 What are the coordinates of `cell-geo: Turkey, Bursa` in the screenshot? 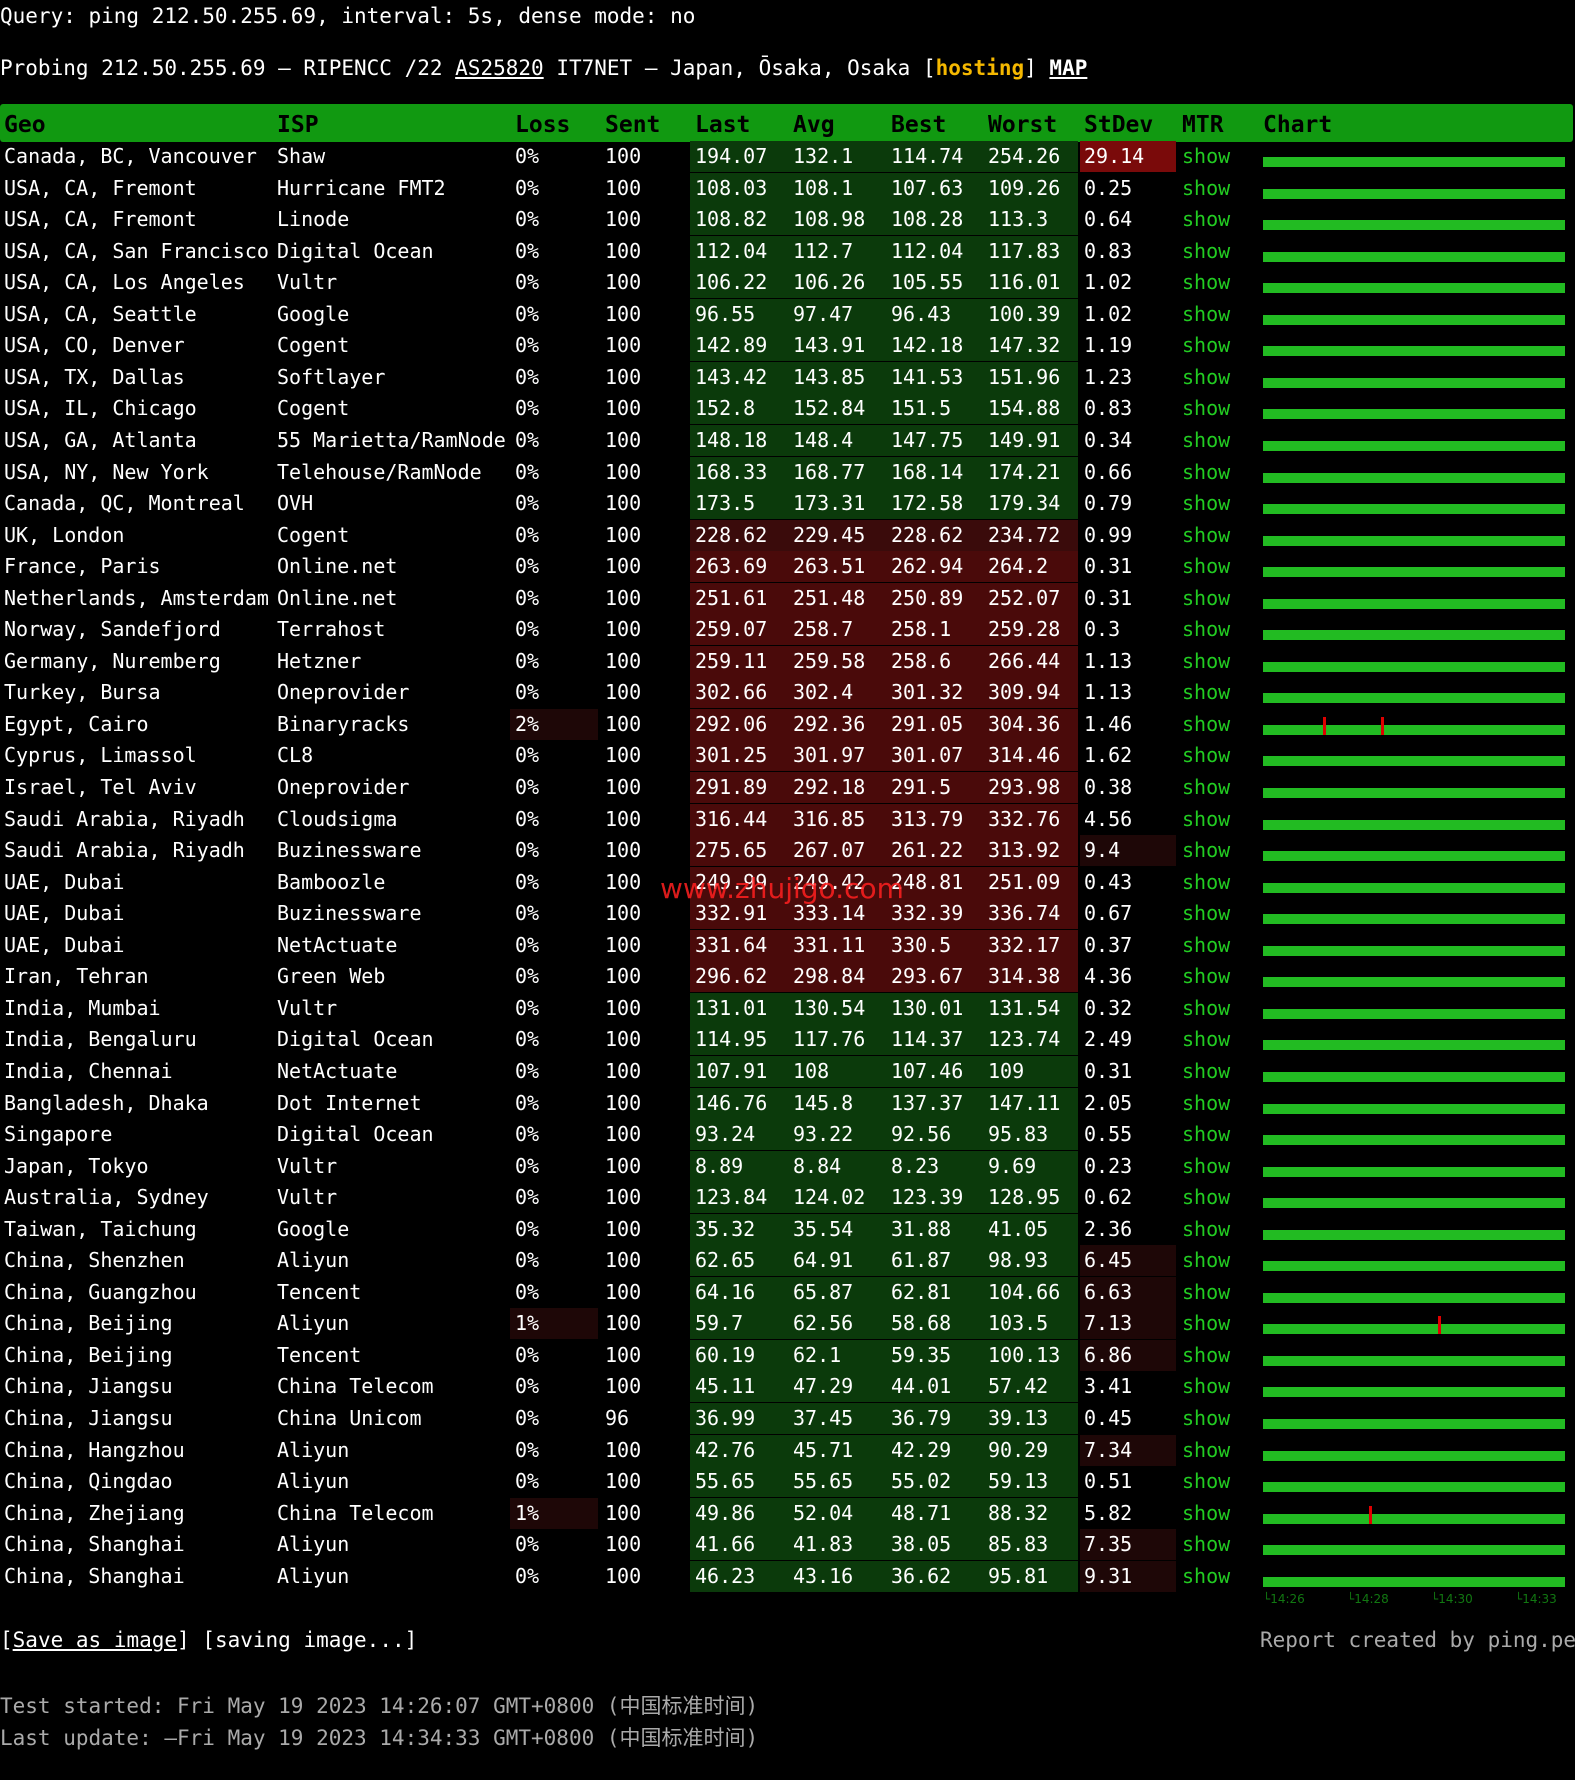 It's located at (82, 692).